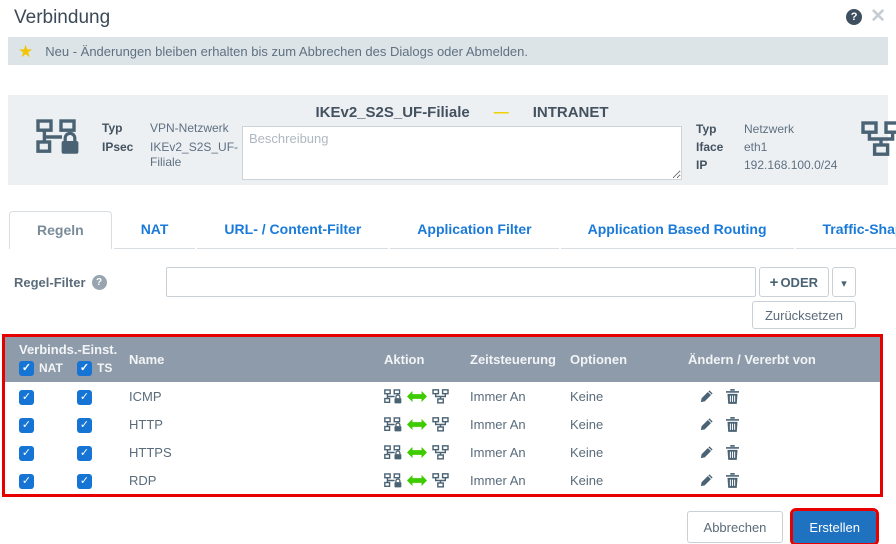  Describe the element at coordinates (293, 230) in the screenshot. I see `tab-url-content-filter: URL- / Content-Filter` at that location.